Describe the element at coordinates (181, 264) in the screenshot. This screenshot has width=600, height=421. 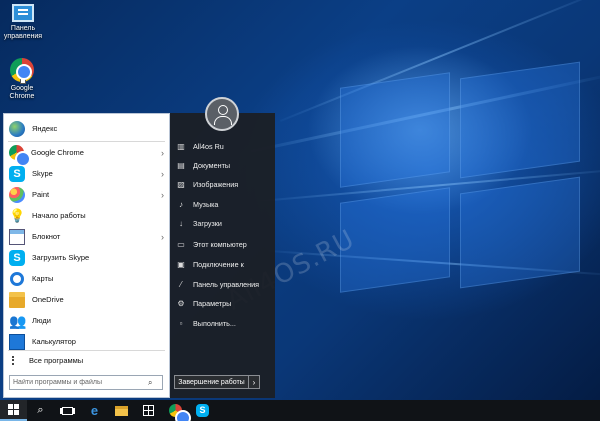
I see `connect-icon: ▣` at that location.